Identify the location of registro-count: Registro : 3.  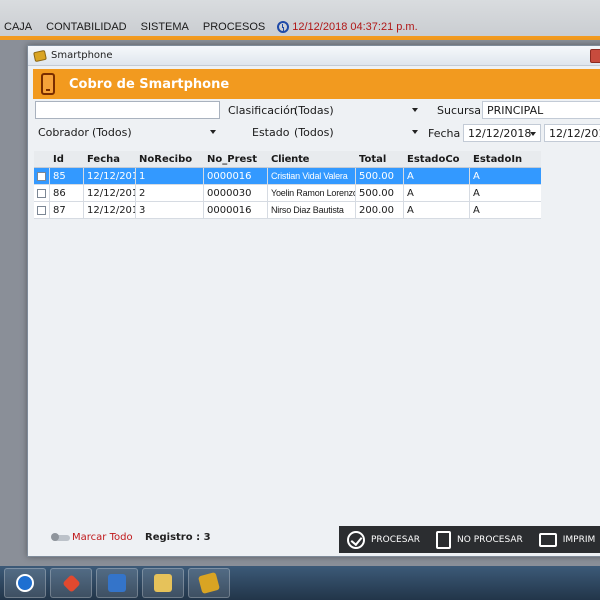
(178, 537).